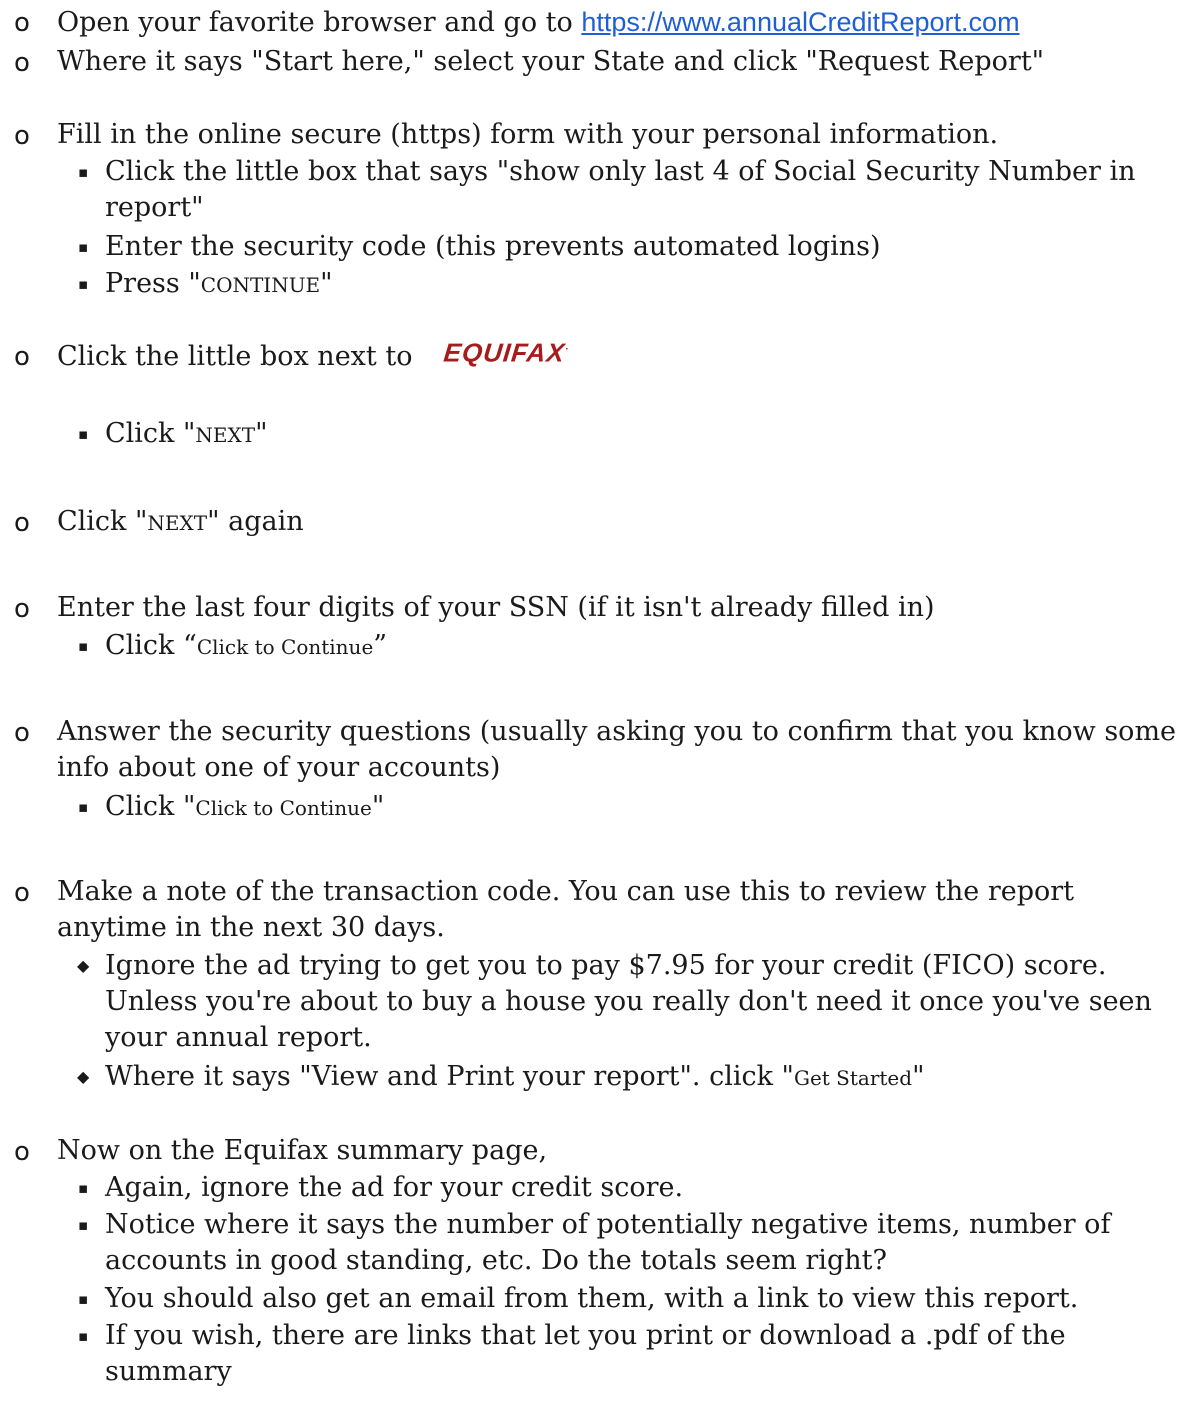 The width and height of the screenshot is (1193, 1424). I want to click on step-text-prefix: Open your favorite browser and go to, so click(319, 22).